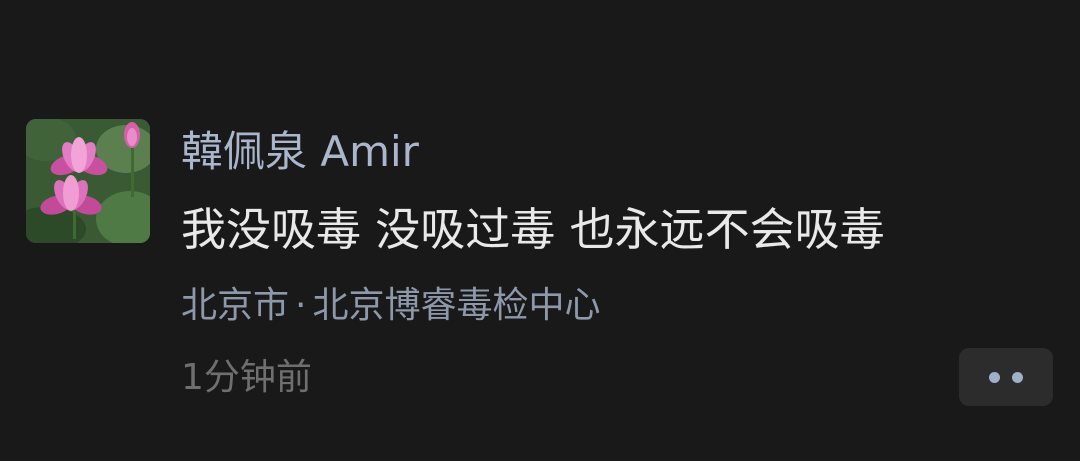  I want to click on more-actions-button, so click(1006, 377).